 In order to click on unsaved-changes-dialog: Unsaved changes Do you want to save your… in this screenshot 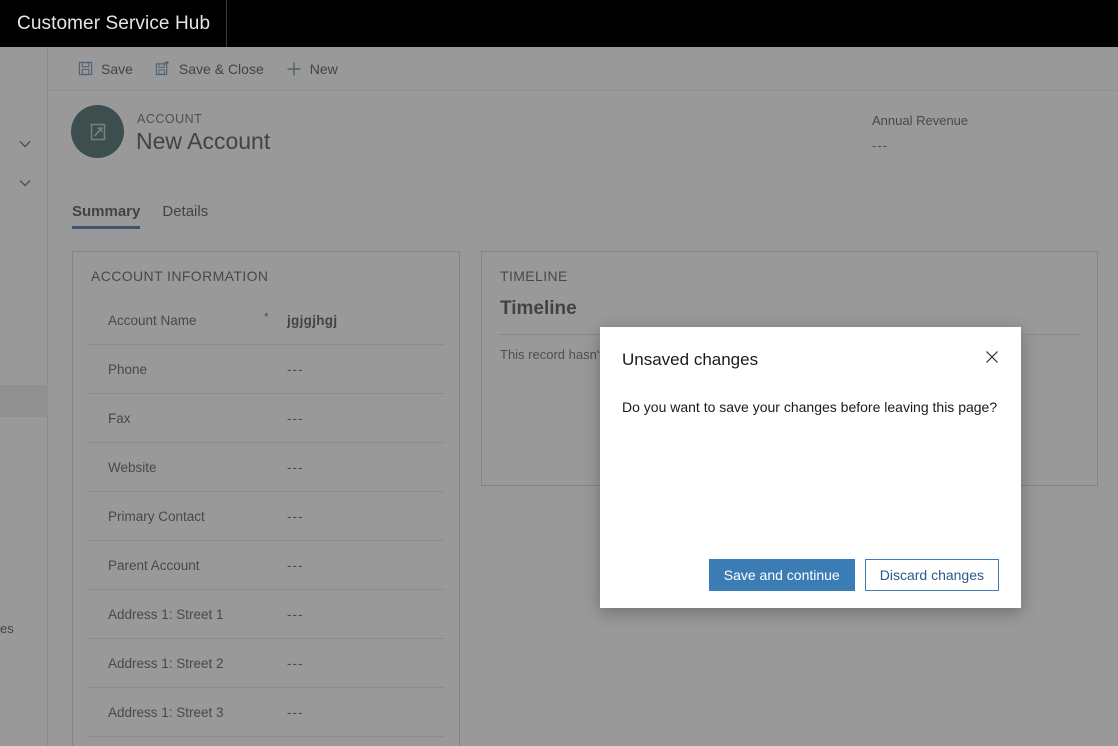, I will do `click(810, 467)`.